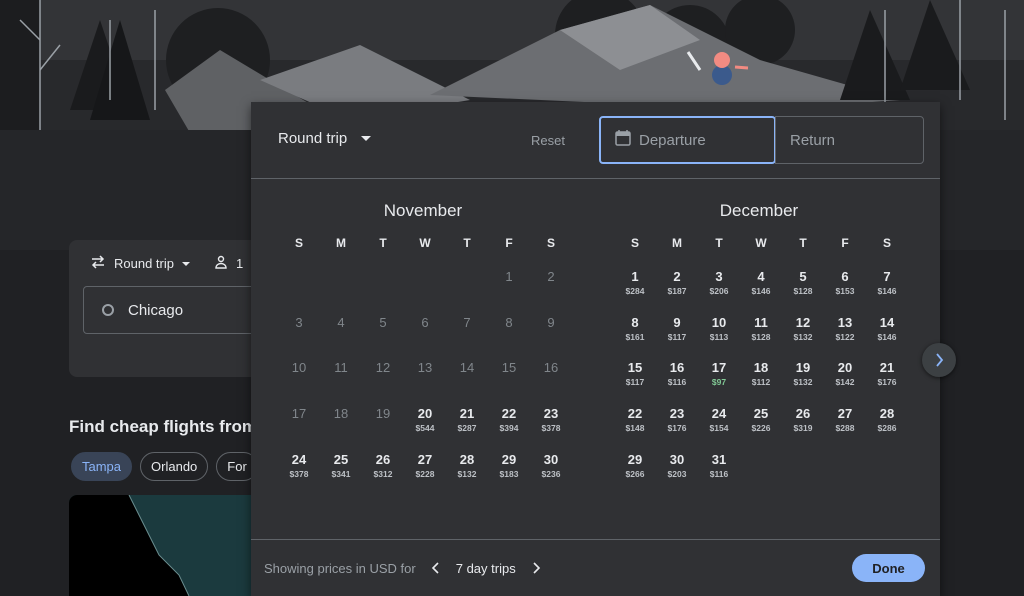  I want to click on day-cell: 24 $154, so click(719, 421).